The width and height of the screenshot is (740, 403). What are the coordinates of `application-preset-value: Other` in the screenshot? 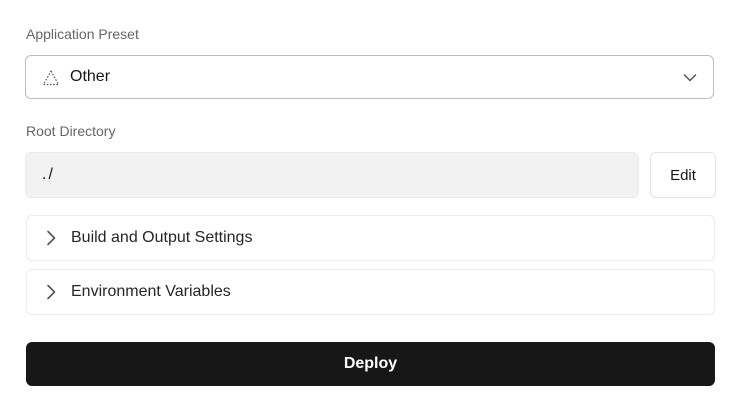 It's located at (90, 76).